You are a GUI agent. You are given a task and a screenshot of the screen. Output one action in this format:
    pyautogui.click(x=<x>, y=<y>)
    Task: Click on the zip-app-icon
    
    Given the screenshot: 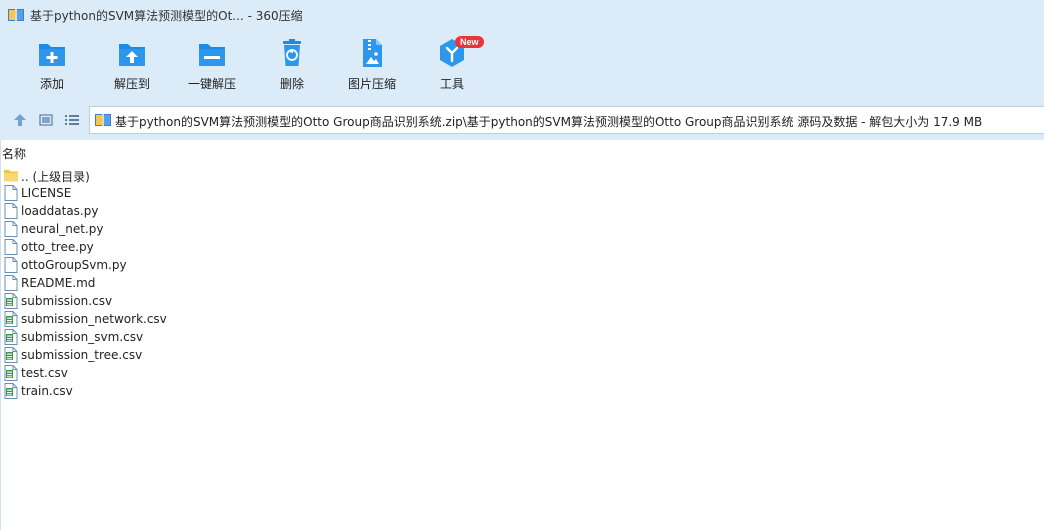 What is the action you would take?
    pyautogui.click(x=16, y=15)
    